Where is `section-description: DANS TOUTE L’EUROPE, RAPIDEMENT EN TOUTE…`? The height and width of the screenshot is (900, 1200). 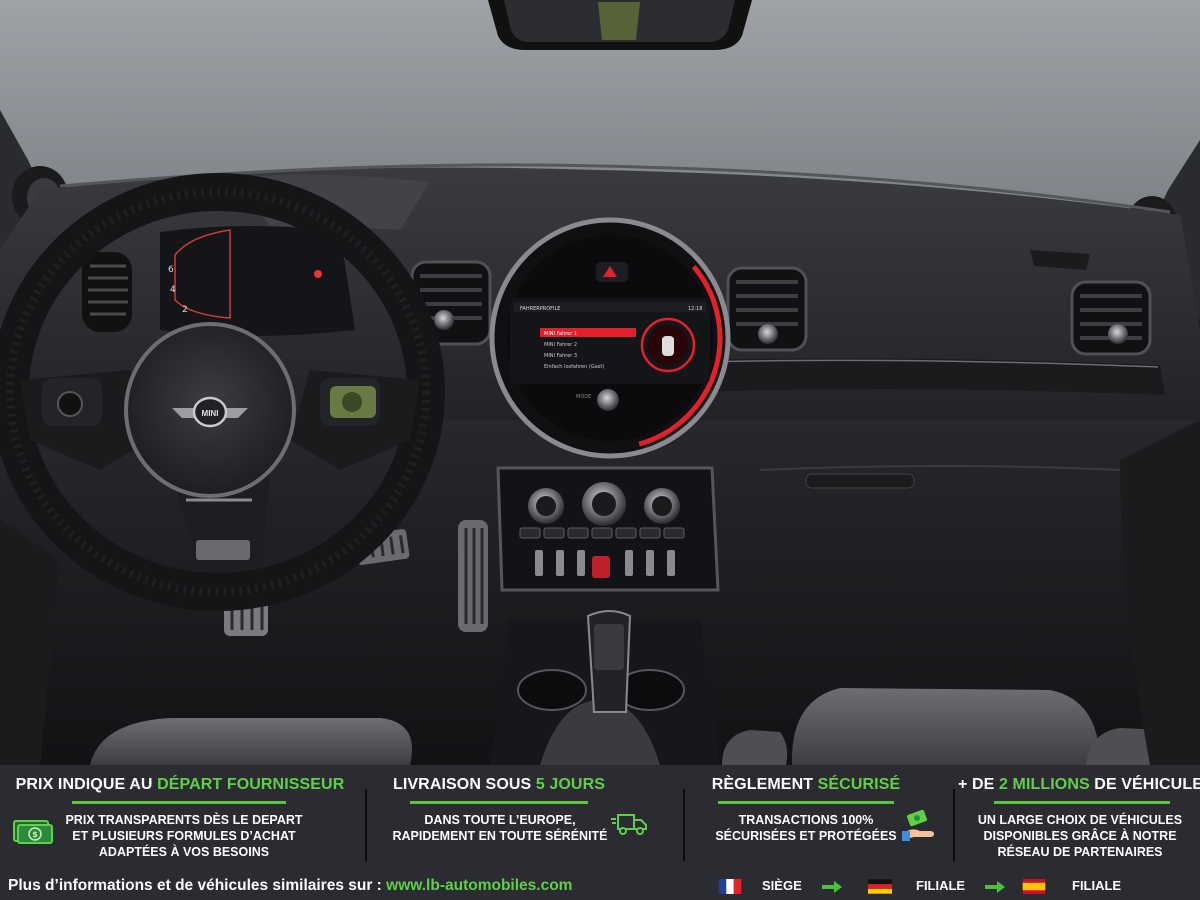
section-description: DANS TOUTE L’EUROPE, RAPIDEMENT EN TOUTE… is located at coordinates (500, 828).